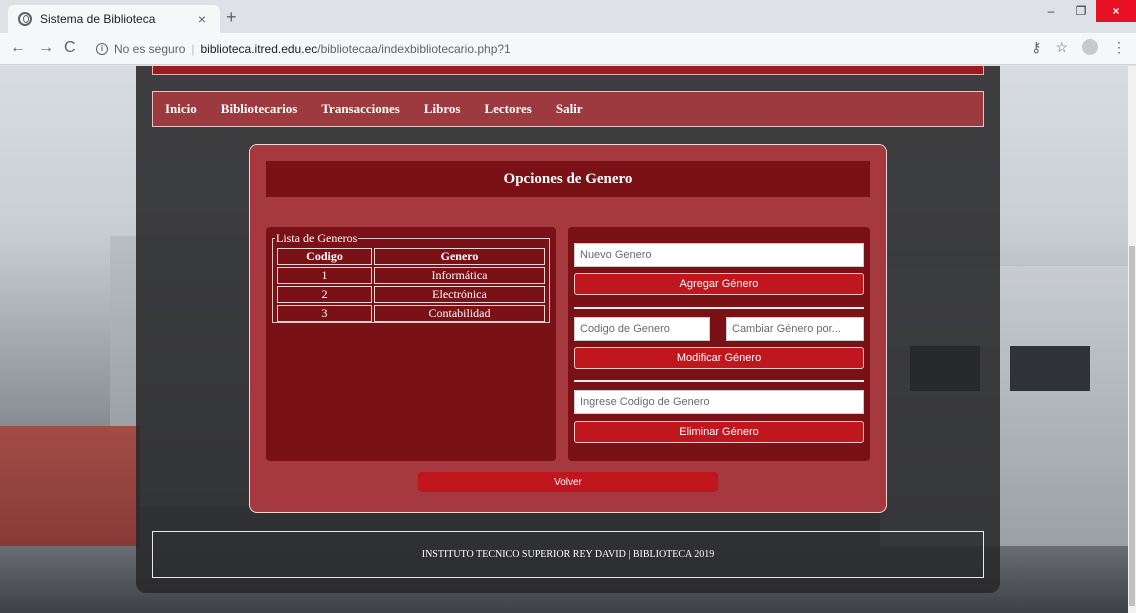 The width and height of the screenshot is (1136, 613). Describe the element at coordinates (568, 16) in the screenshot. I see `browser-tab-bar: Sistema de Biblioteca × + – ❐ ×` at that location.